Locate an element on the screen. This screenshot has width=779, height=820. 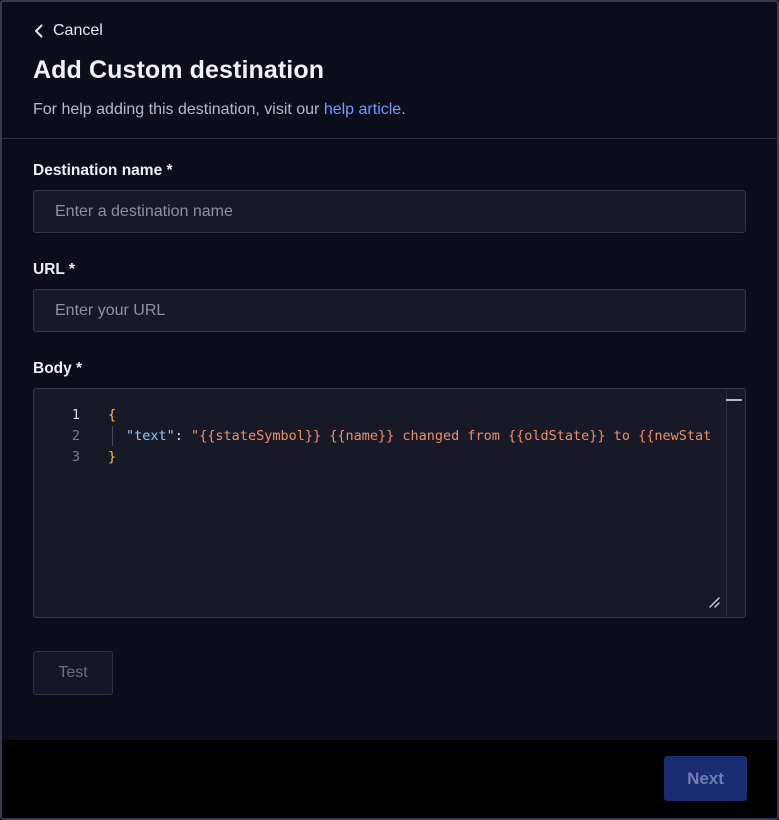
destination-name-input is located at coordinates (389, 211).